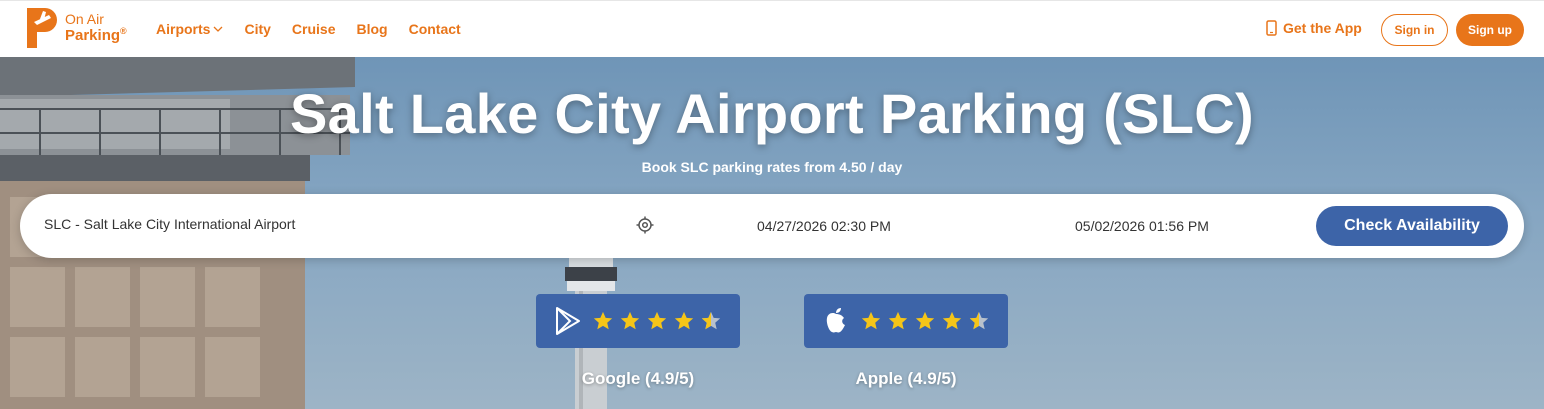 Image resolution: width=1544 pixels, height=409 pixels. I want to click on apple-stars, so click(927, 321).